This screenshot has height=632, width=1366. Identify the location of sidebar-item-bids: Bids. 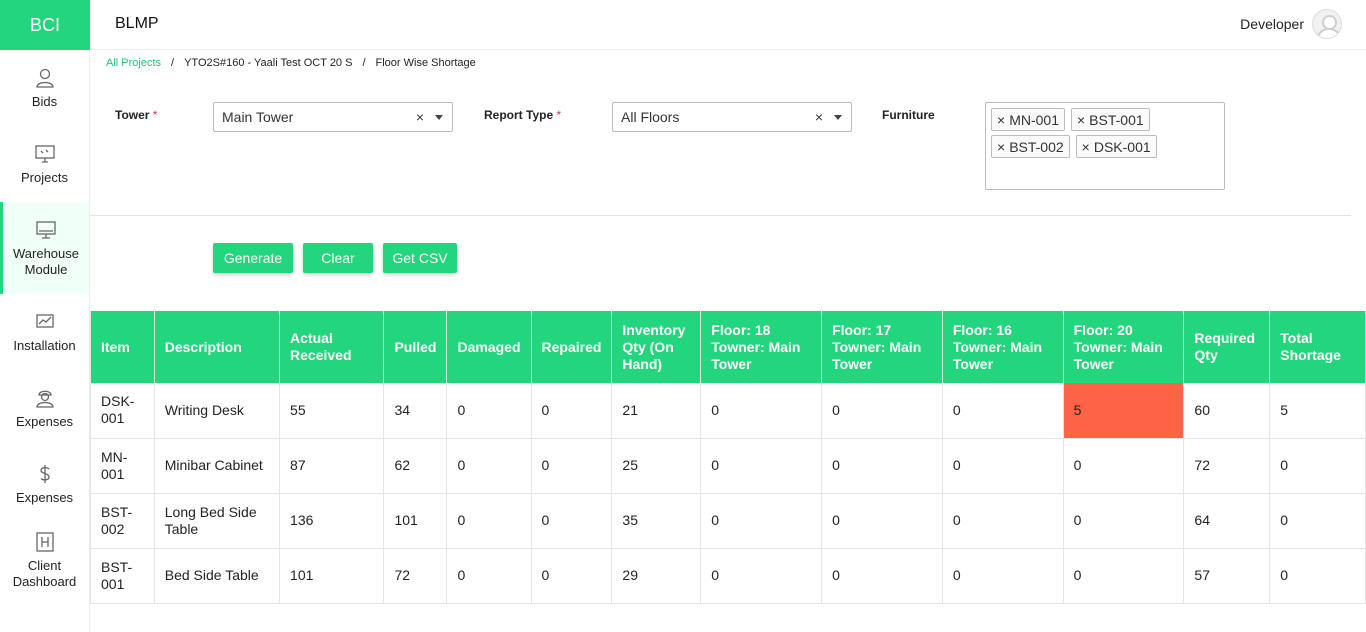
(44, 88).